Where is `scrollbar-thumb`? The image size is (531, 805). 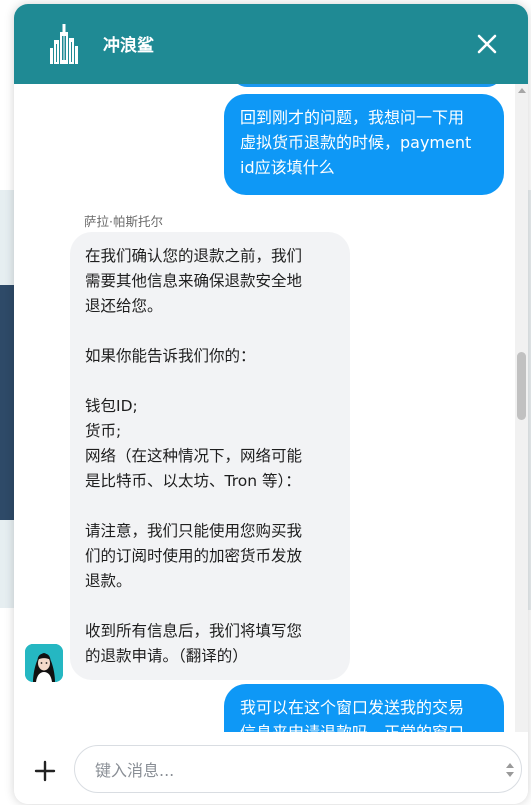
scrollbar-thumb is located at coordinates (521, 386).